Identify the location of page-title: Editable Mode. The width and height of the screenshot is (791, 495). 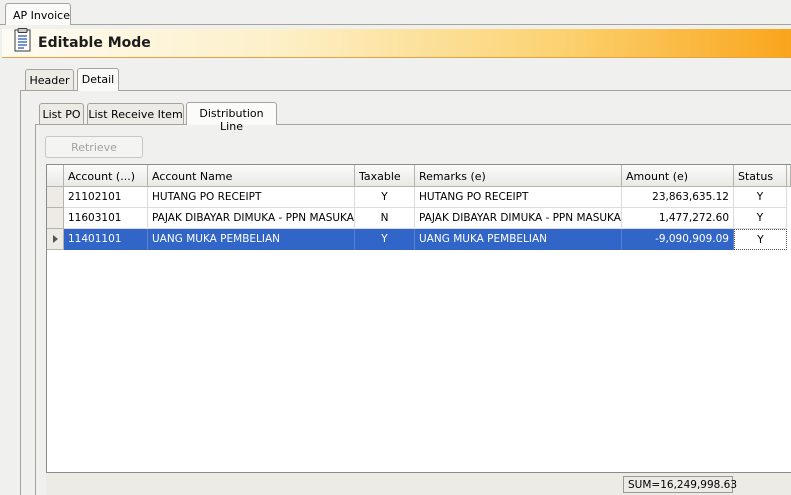
(94, 43).